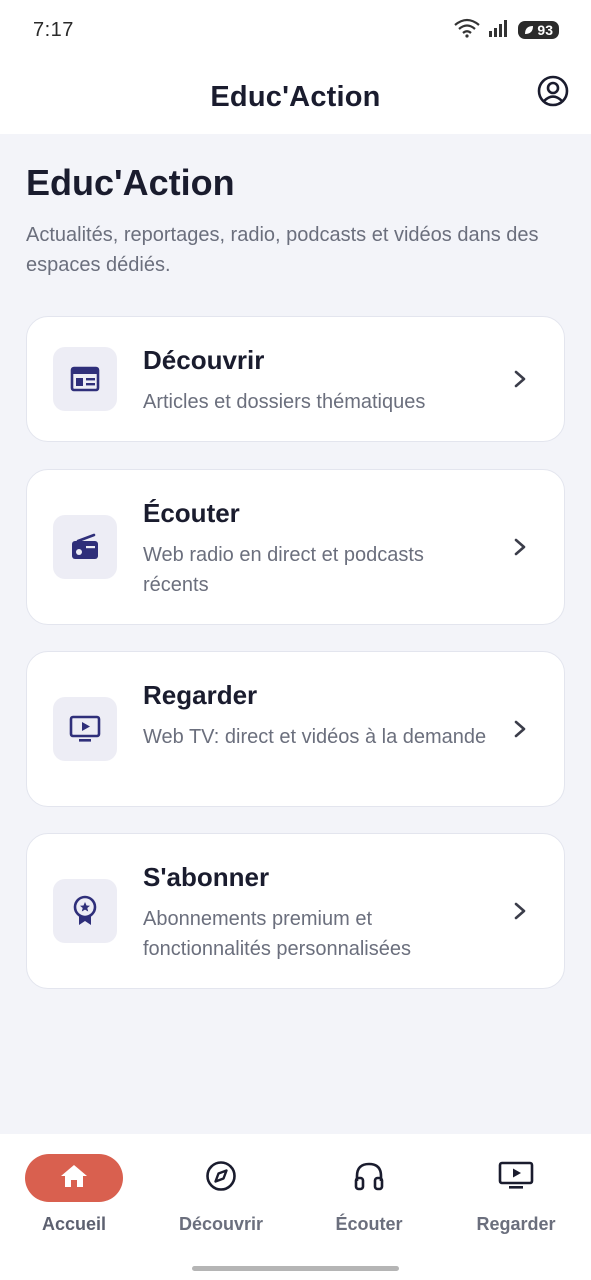 This screenshot has width=591, height=1280. I want to click on card-title: Découvrir, so click(204, 360).